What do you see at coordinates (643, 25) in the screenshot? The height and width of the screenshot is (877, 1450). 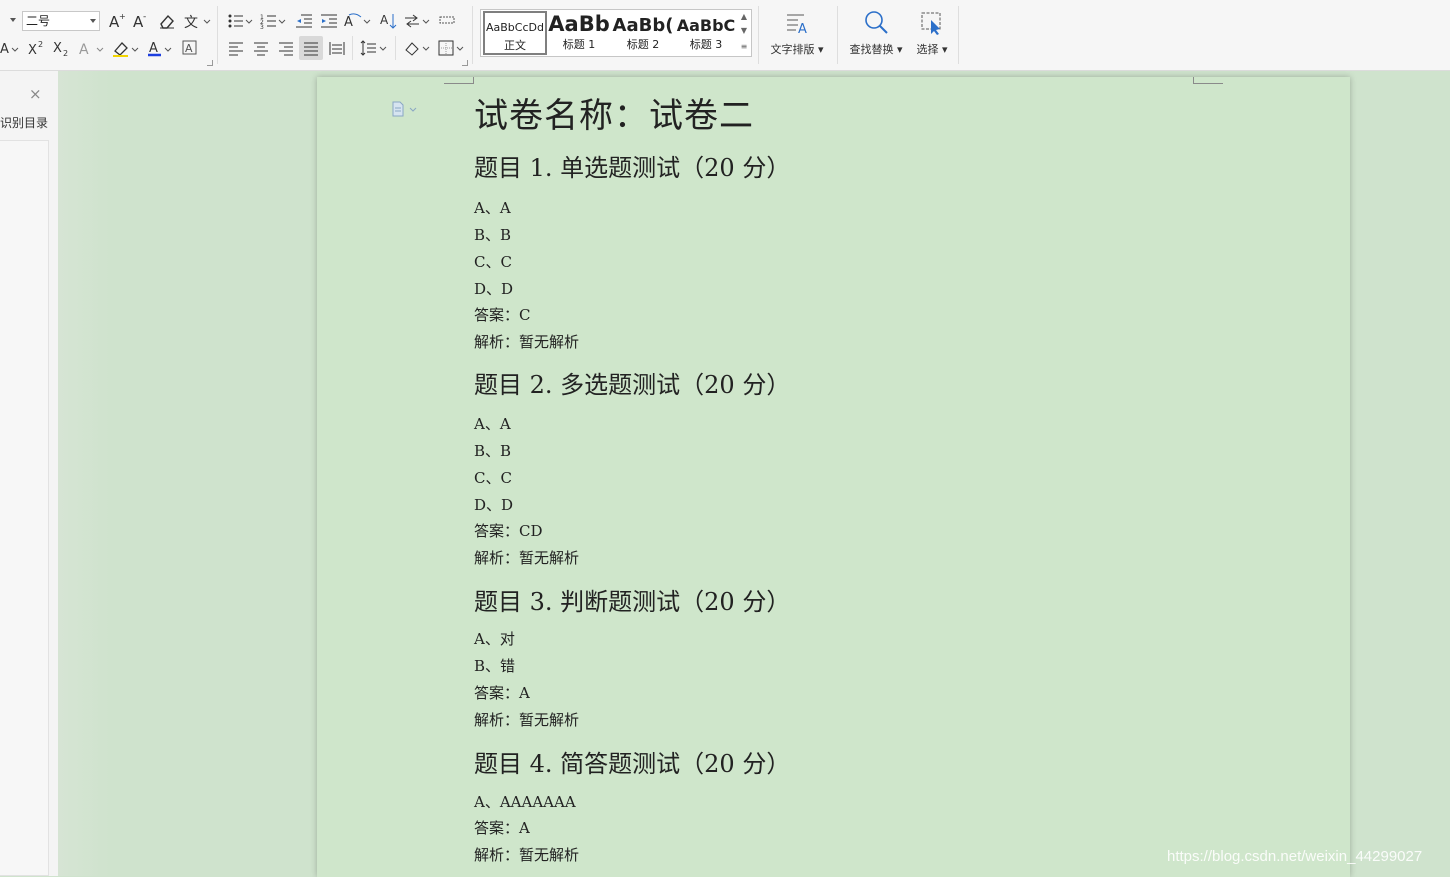 I see `style-heading-2-preview: AaBb(` at bounding box center [643, 25].